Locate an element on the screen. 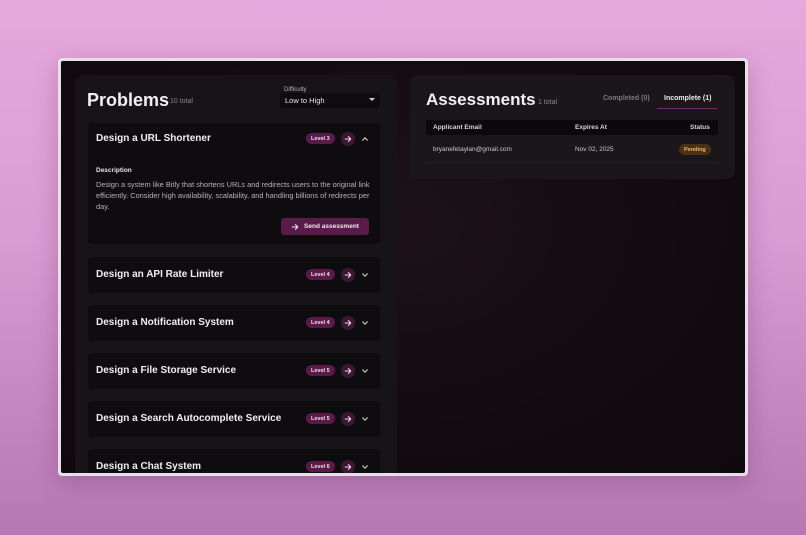 The width and height of the screenshot is (806, 535). problem-title: Design a Notification System is located at coordinates (165, 322).